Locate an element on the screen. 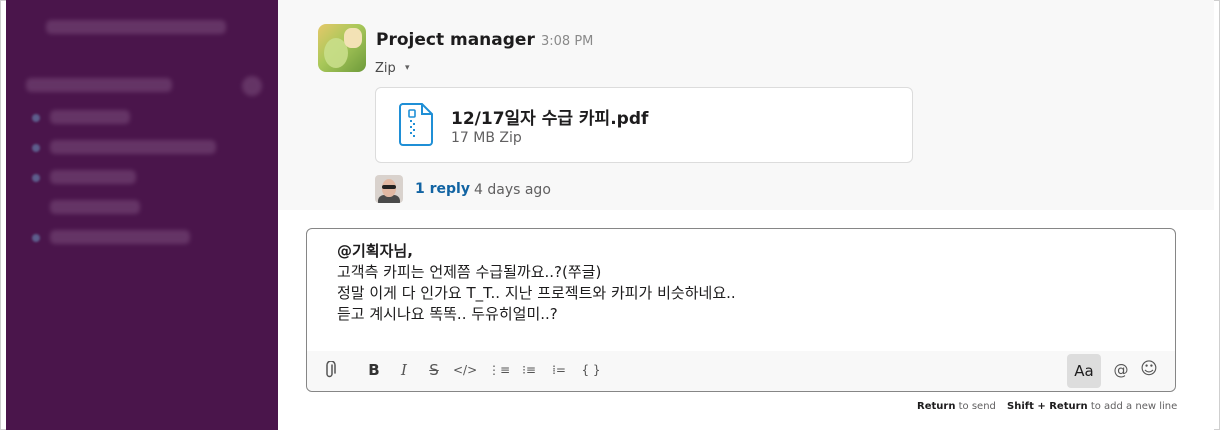  message-timestamp: 3:08 PM is located at coordinates (567, 41).